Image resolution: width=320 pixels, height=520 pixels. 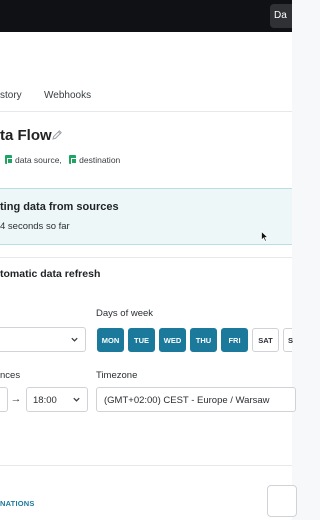 What do you see at coordinates (59, 207) in the screenshot?
I see `status-title: ting data from sources` at bounding box center [59, 207].